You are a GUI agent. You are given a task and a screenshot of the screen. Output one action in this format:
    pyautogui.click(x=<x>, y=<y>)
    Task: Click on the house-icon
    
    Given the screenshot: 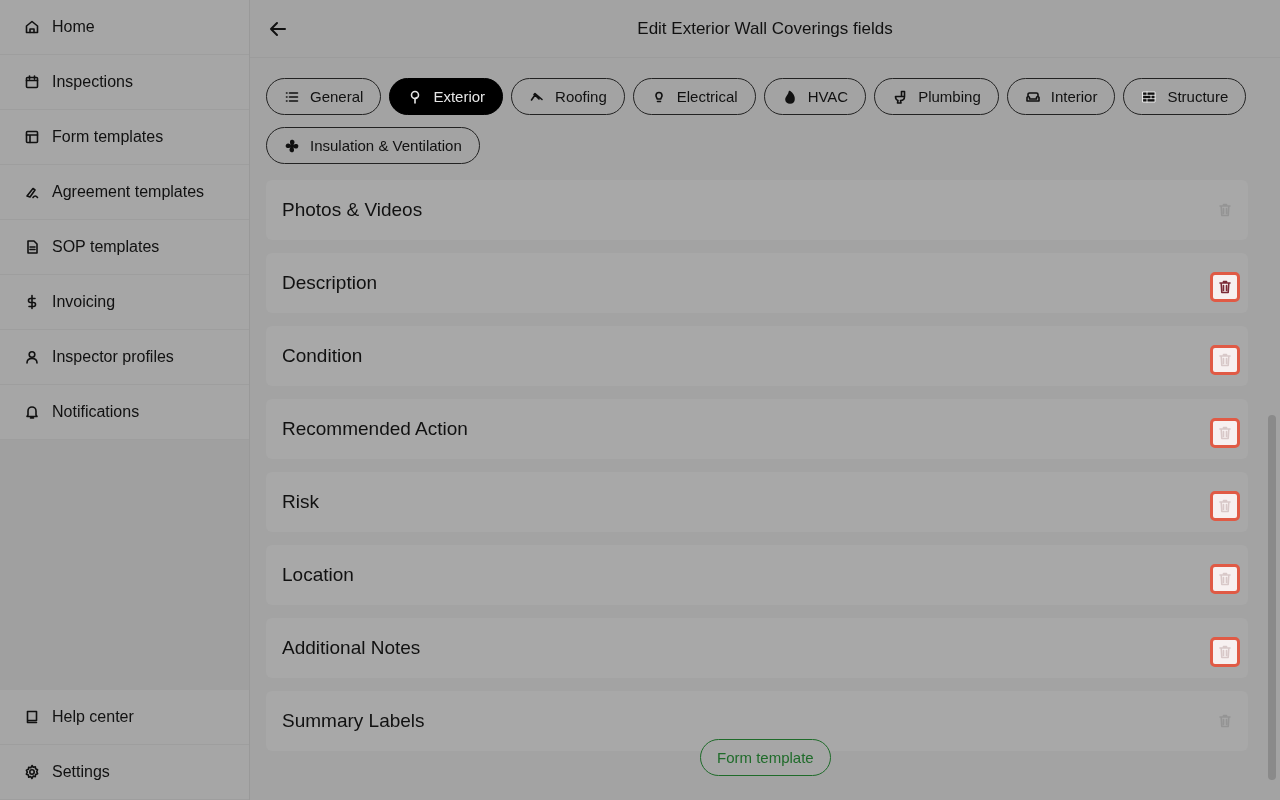 What is the action you would take?
    pyautogui.click(x=32, y=27)
    